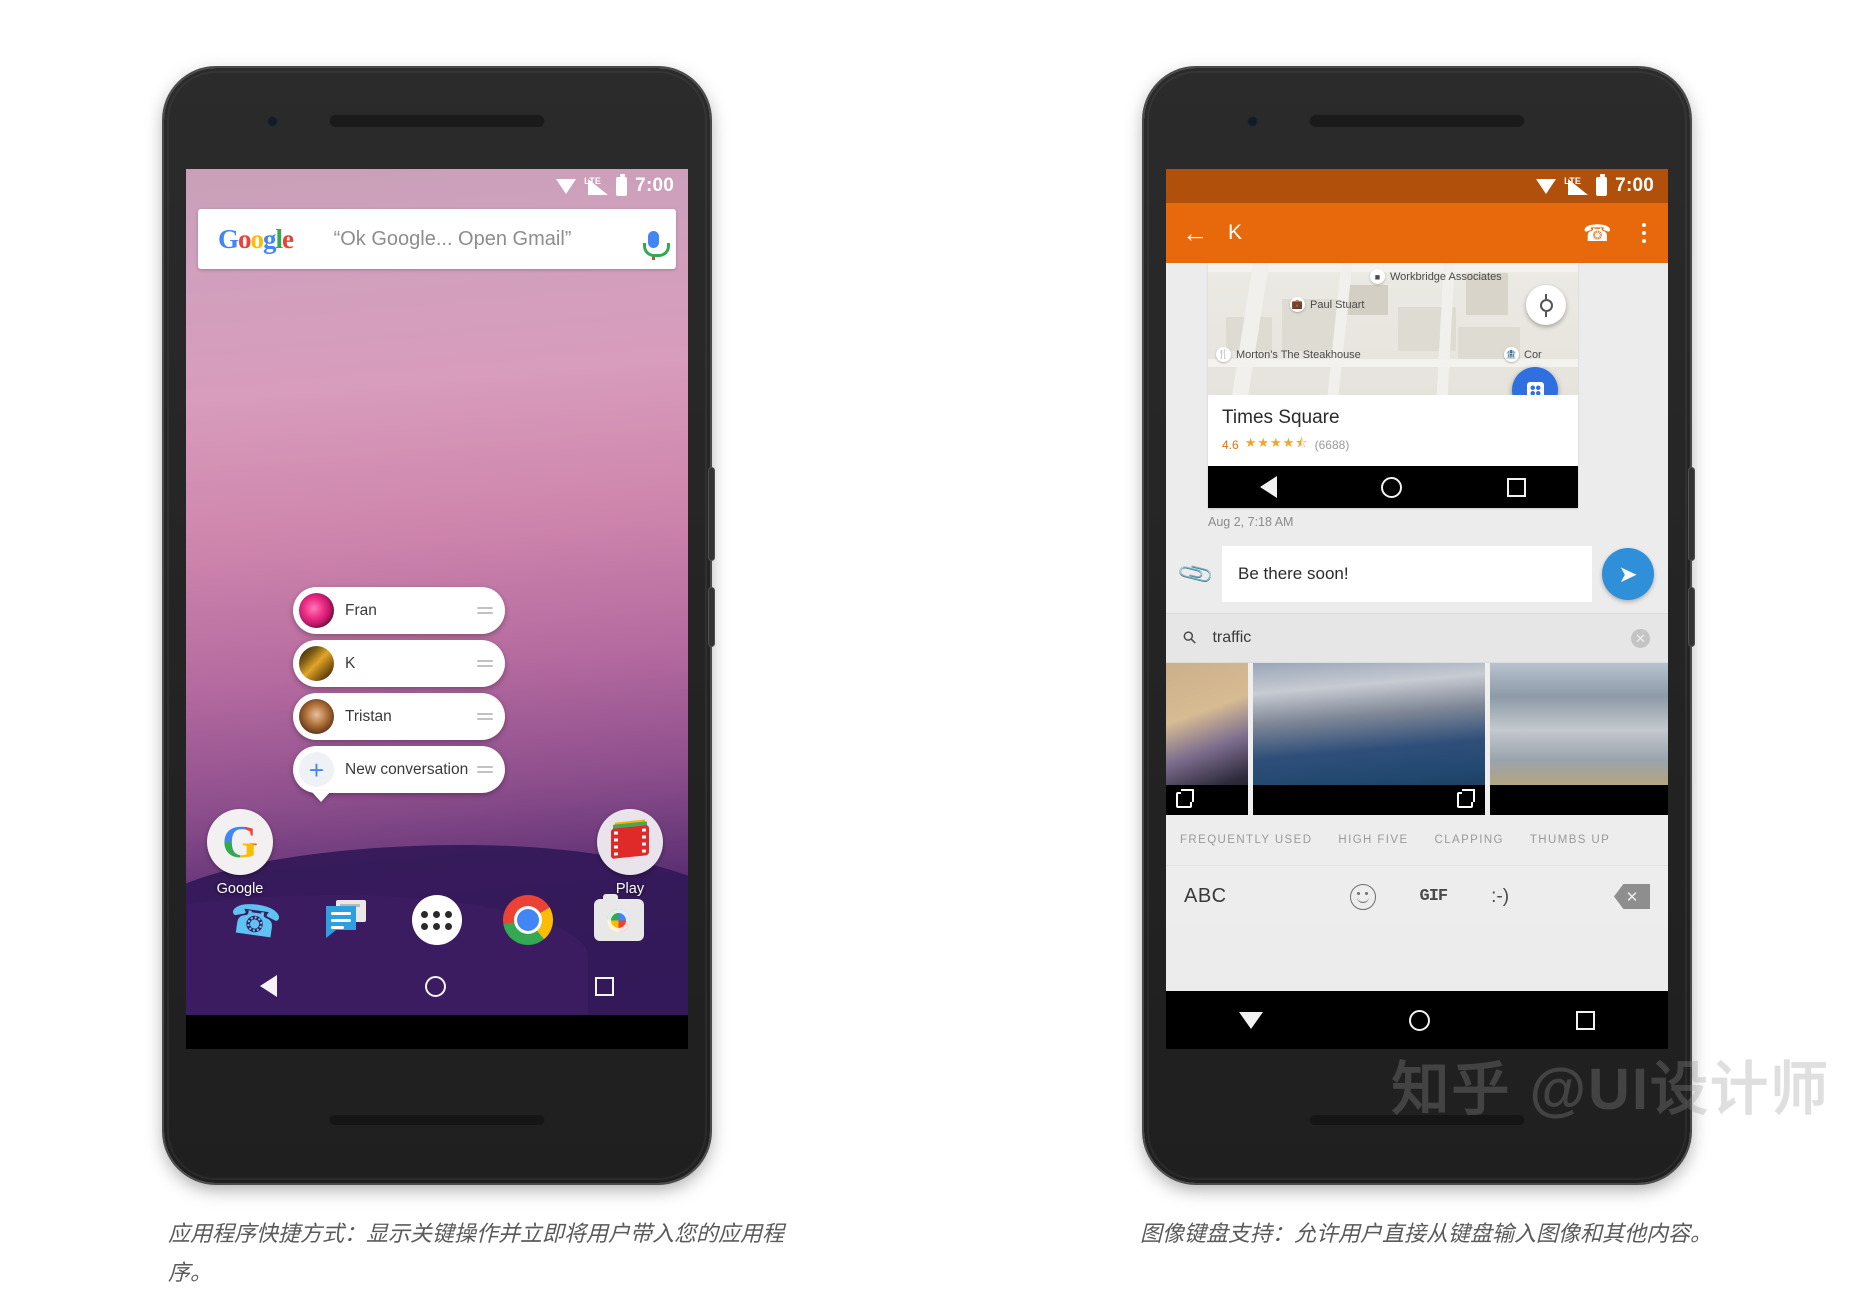 The width and height of the screenshot is (1858, 1314). Describe the element at coordinates (1570, 840) in the screenshot. I see `tab-thumbs-up: THUMBS UP` at that location.